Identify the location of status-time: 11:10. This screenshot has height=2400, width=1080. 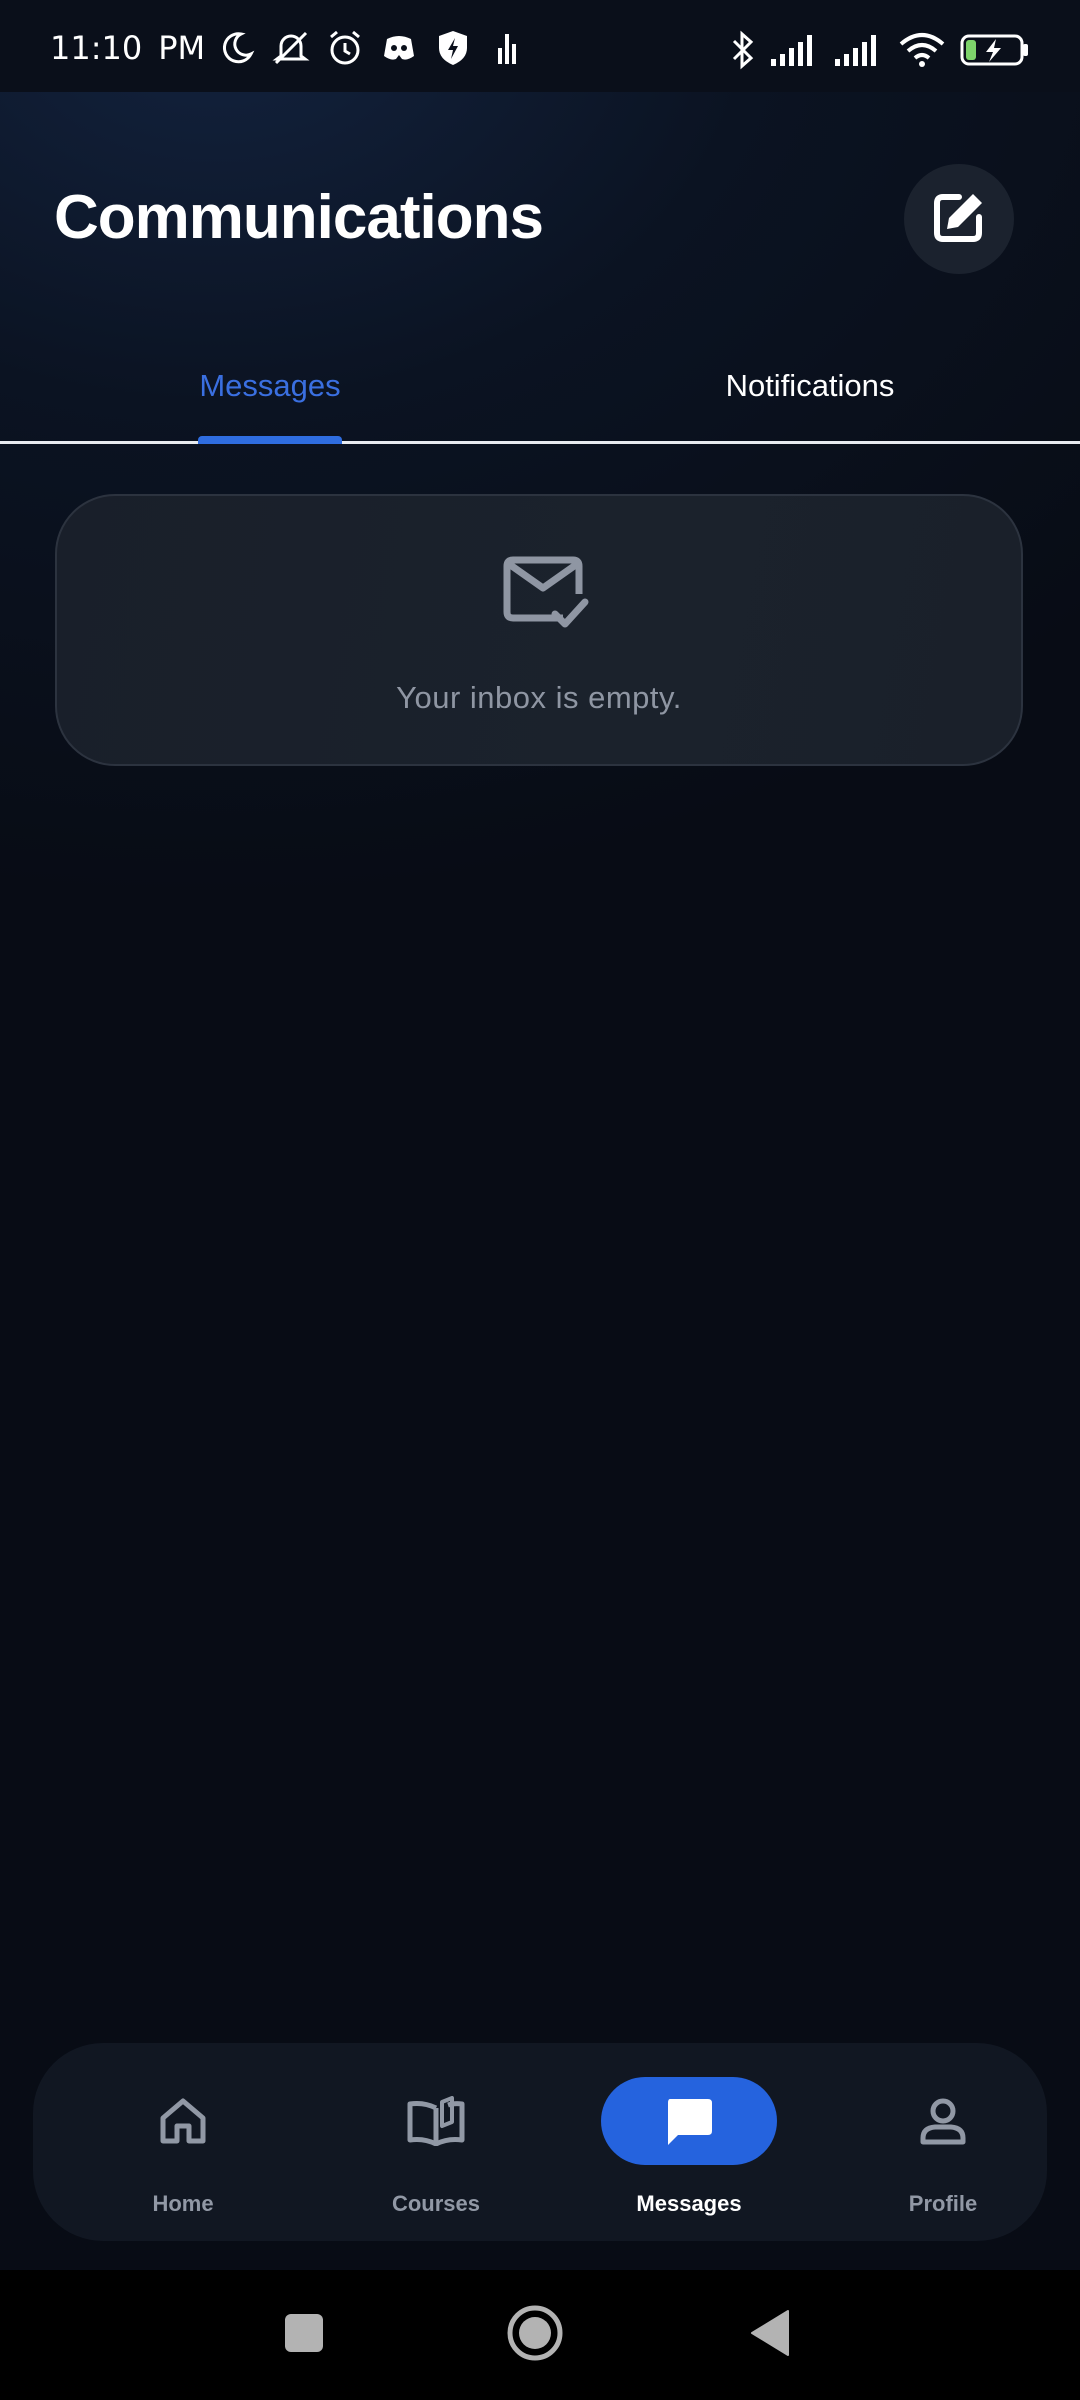
(96, 48).